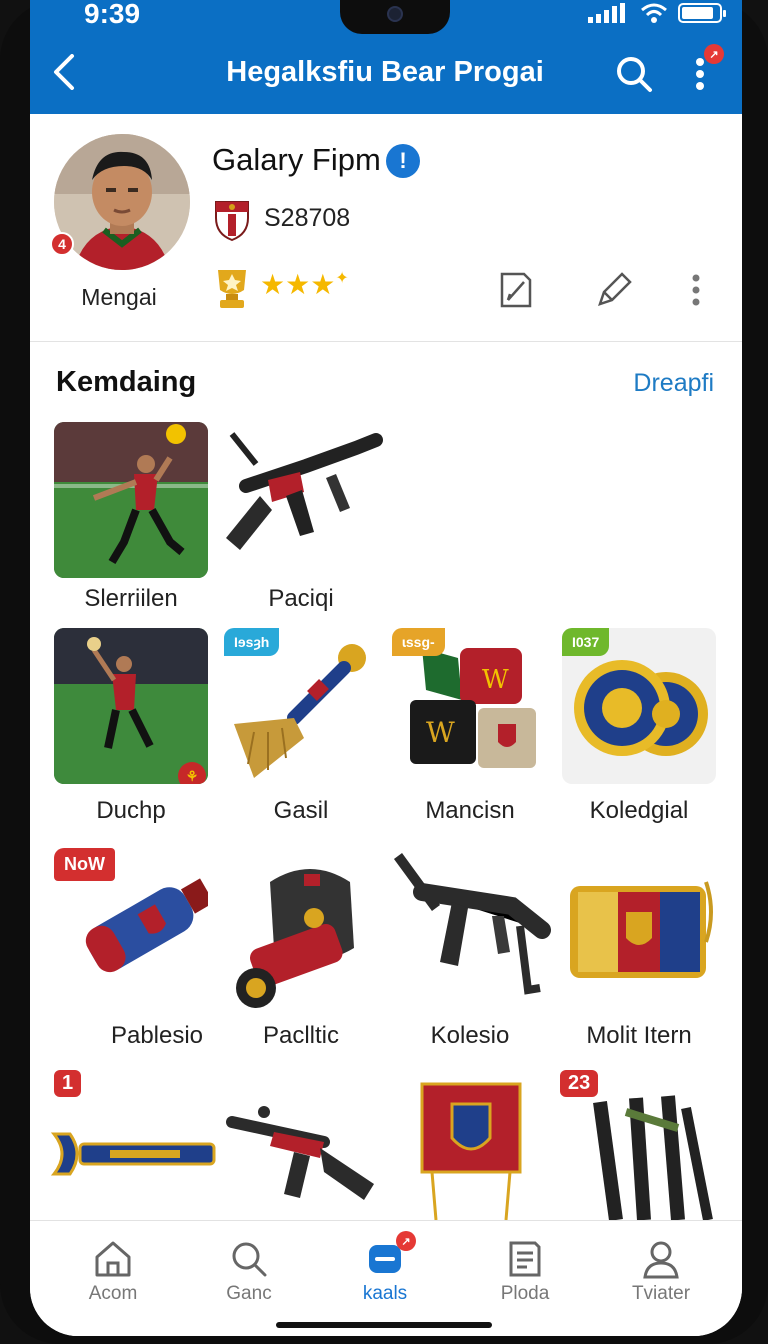 The image size is (768, 1344). I want to click on item-tile, so click(131, 500).